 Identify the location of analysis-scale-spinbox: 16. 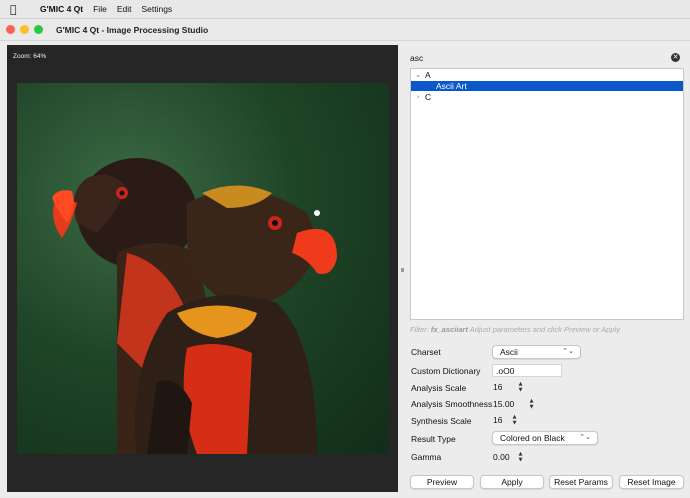
(497, 386).